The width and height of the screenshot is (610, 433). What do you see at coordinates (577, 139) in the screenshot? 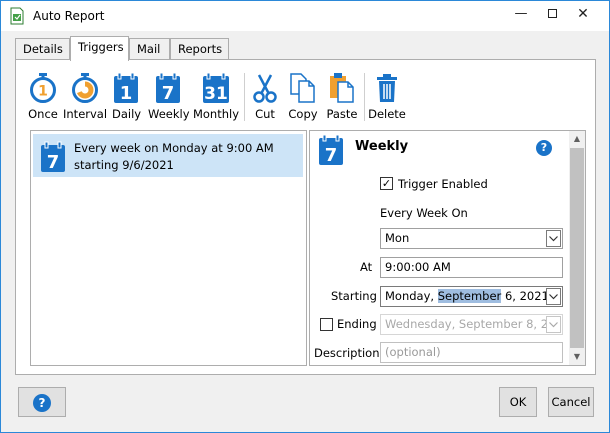
I see `scroll-up-icon: ▲` at bounding box center [577, 139].